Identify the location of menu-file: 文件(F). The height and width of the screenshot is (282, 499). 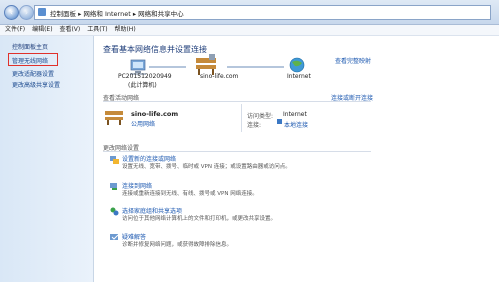
(15, 30).